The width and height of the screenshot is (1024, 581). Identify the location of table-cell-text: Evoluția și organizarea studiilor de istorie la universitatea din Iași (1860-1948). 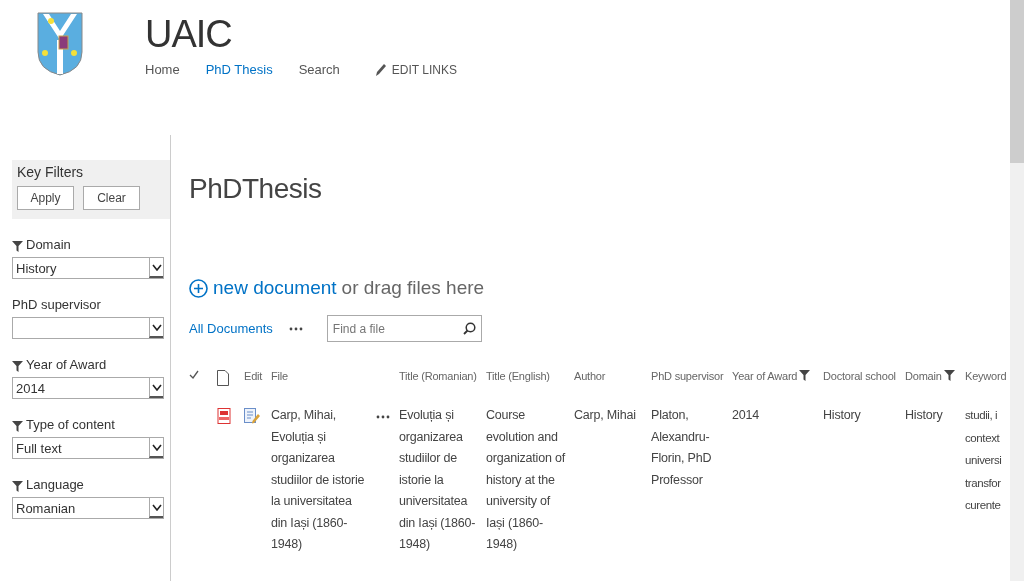
(438, 480).